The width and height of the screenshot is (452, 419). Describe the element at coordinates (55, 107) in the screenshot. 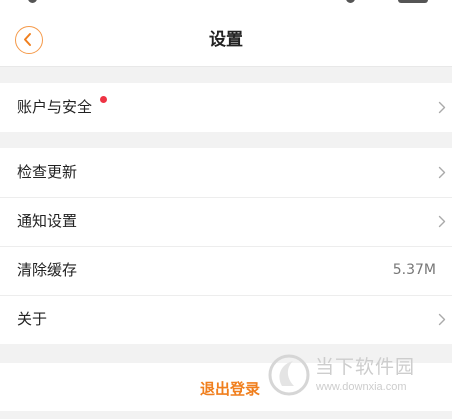

I see `account-security-label: 账户与安全` at that location.